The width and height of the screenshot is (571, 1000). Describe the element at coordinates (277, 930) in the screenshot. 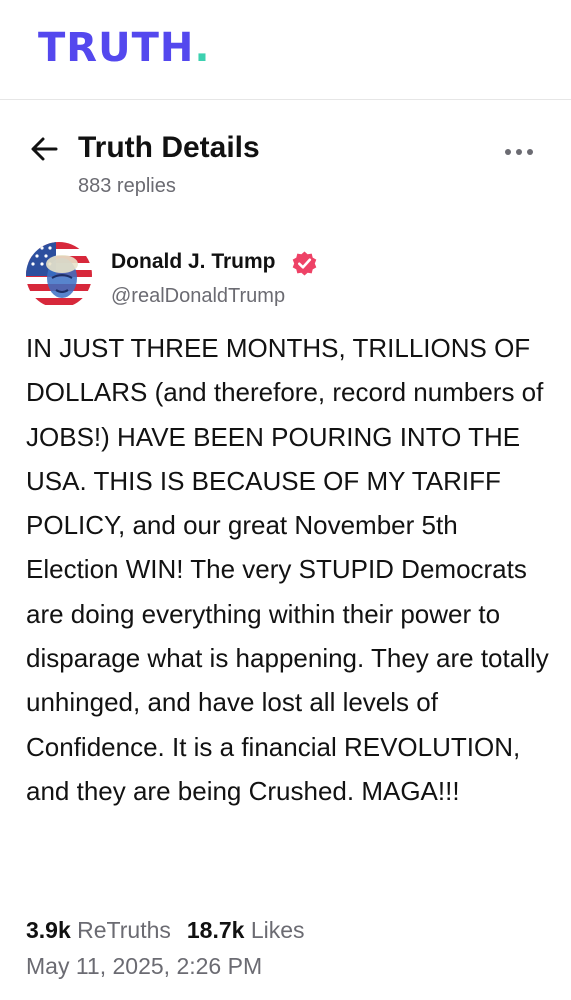

I see `likes-label: Likes` at that location.